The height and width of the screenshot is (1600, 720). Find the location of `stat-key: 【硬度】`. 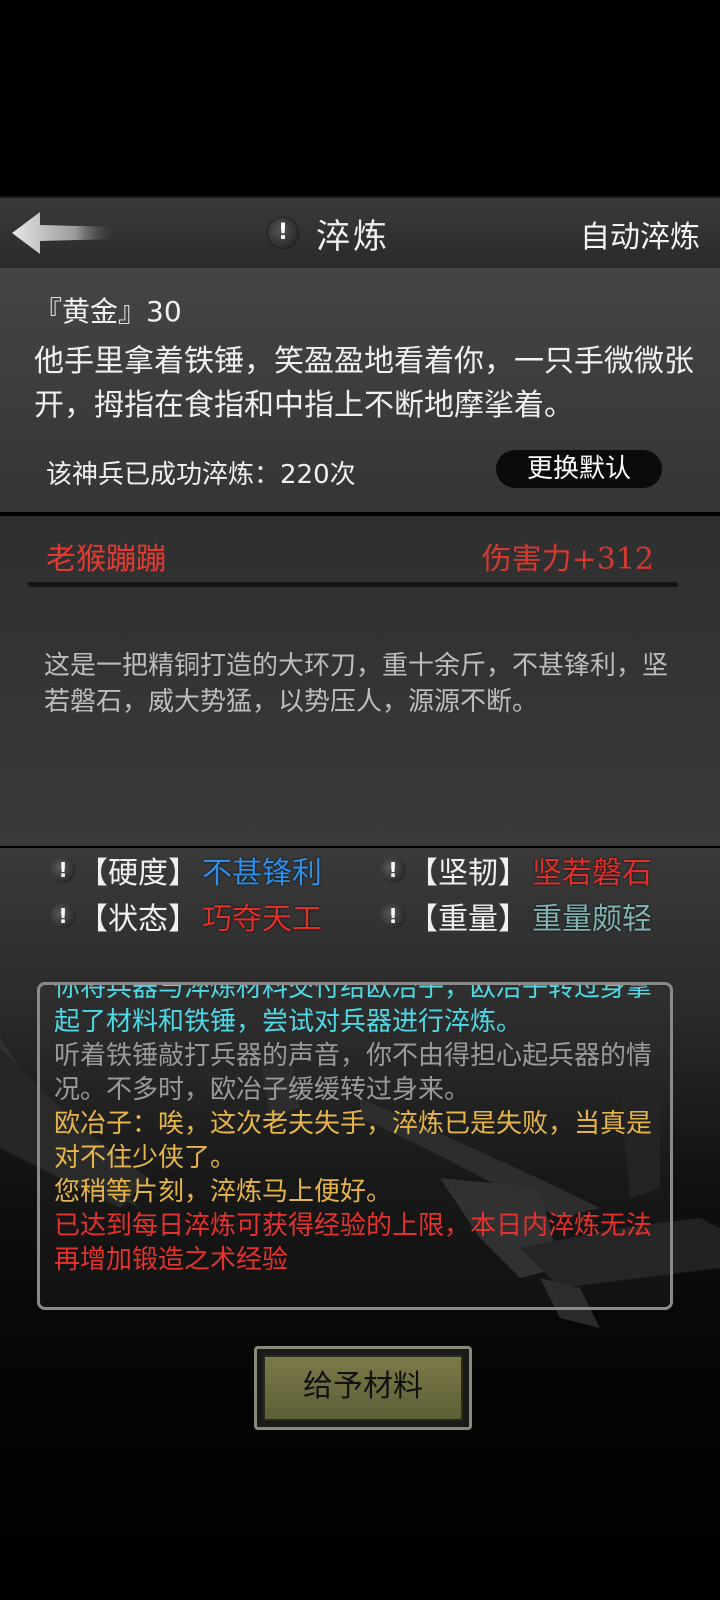

stat-key: 【硬度】 is located at coordinates (138, 873).